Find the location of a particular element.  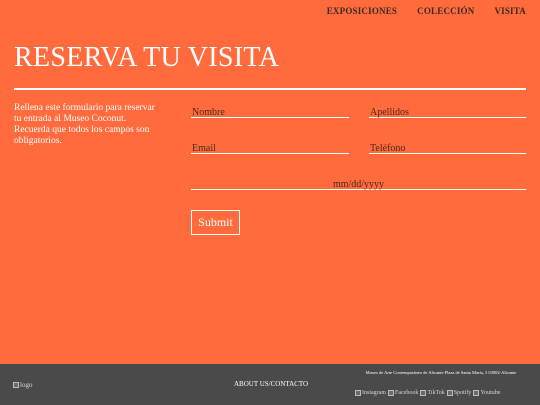

date-input is located at coordinates (358, 184).